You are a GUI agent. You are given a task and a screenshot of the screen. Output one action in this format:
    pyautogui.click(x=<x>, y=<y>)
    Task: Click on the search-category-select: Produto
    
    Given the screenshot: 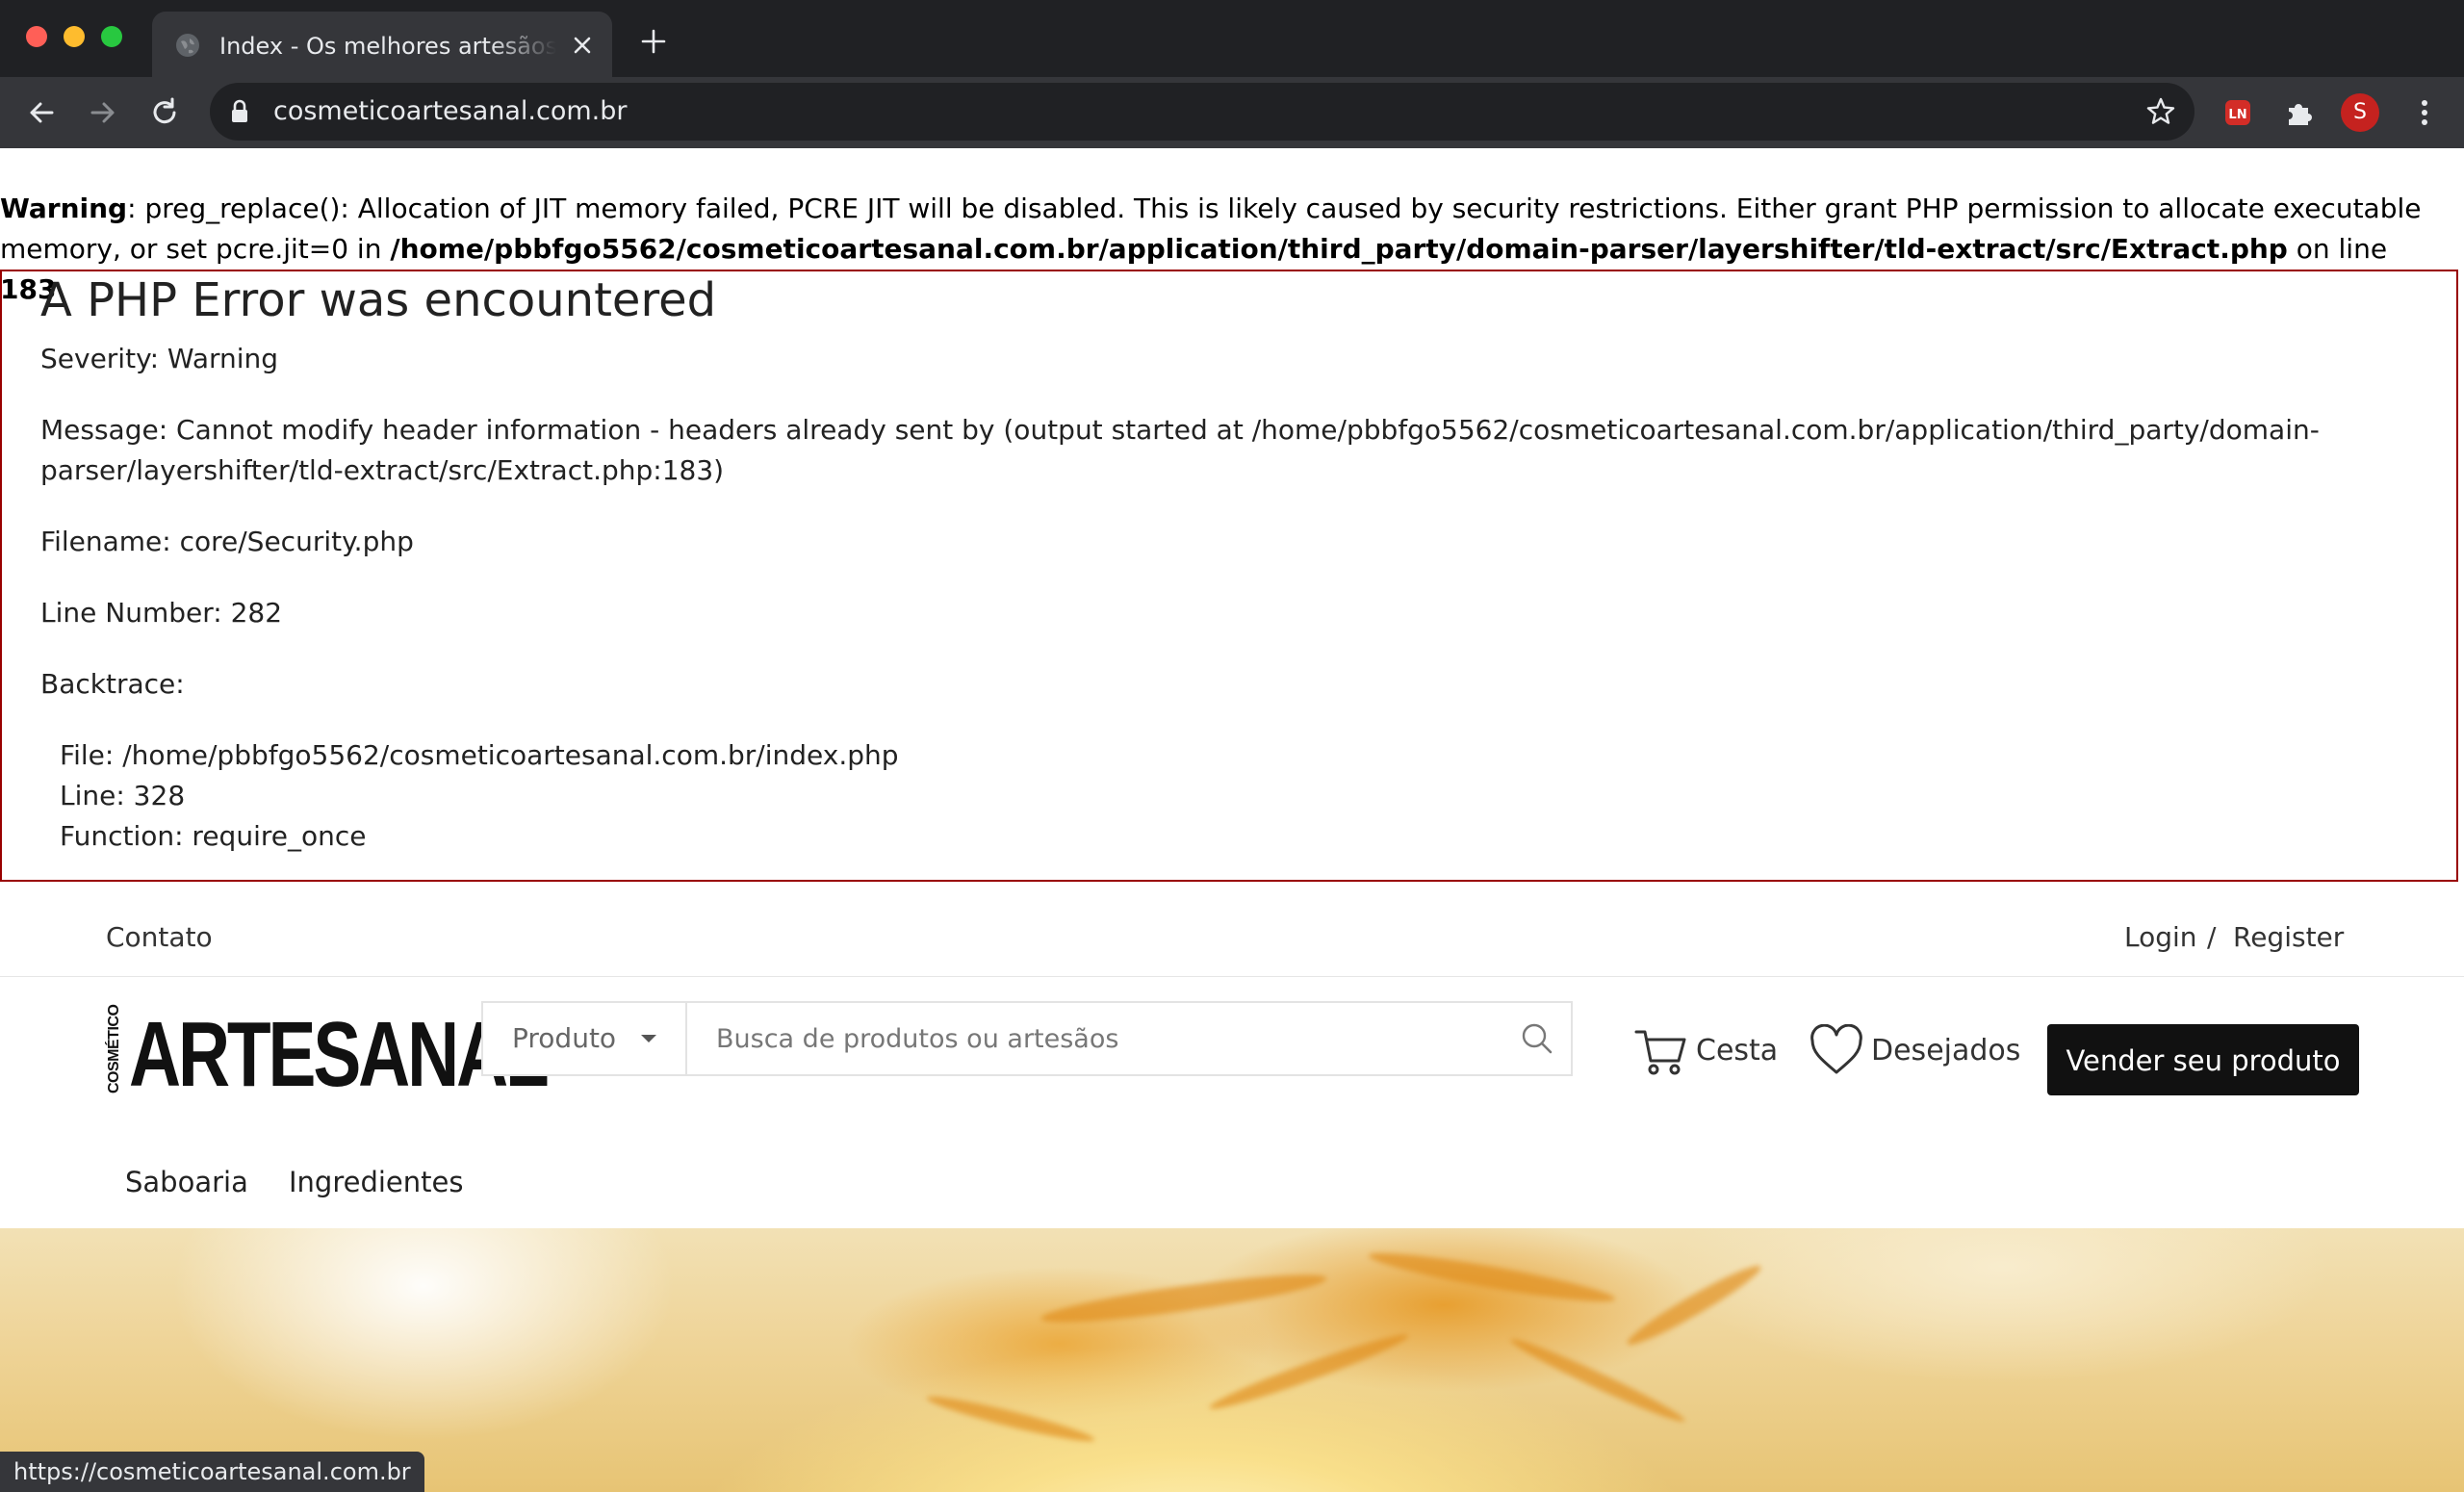 What is the action you would take?
    pyautogui.click(x=585, y=1038)
    